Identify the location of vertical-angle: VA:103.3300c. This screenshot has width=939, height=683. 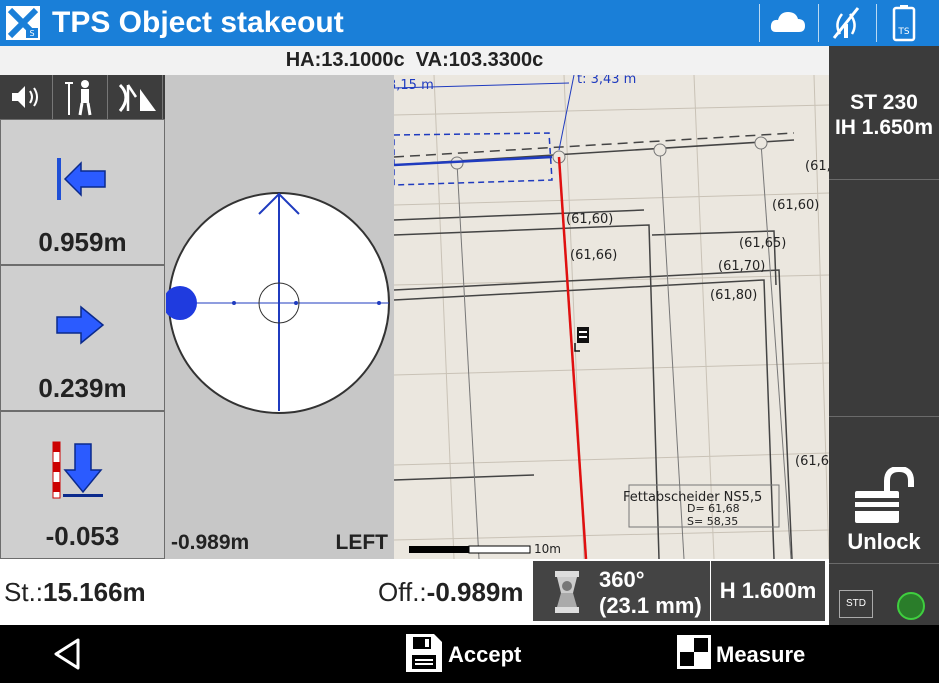
(479, 60).